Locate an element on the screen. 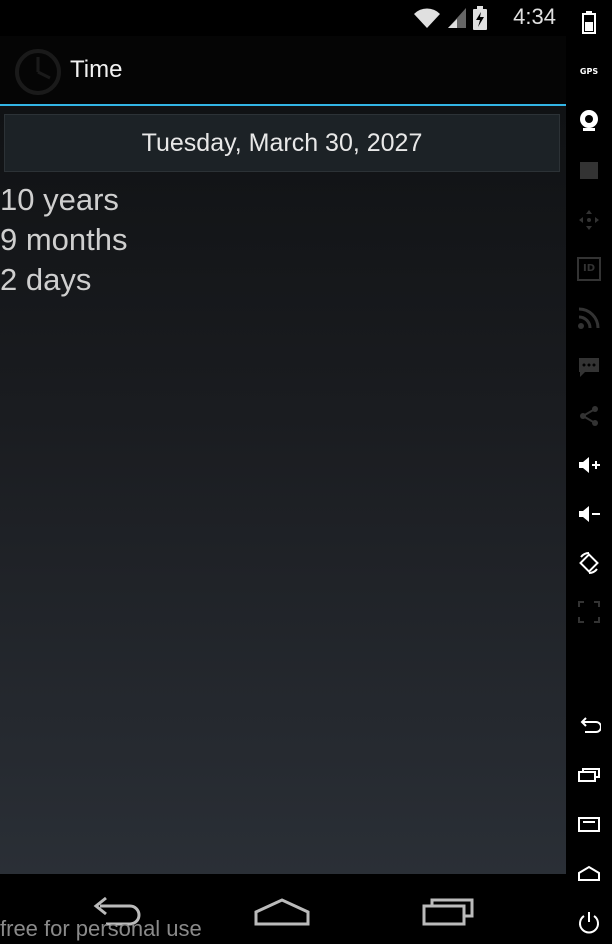 The height and width of the screenshot is (944, 612). back-icon is located at coordinates (589, 726).